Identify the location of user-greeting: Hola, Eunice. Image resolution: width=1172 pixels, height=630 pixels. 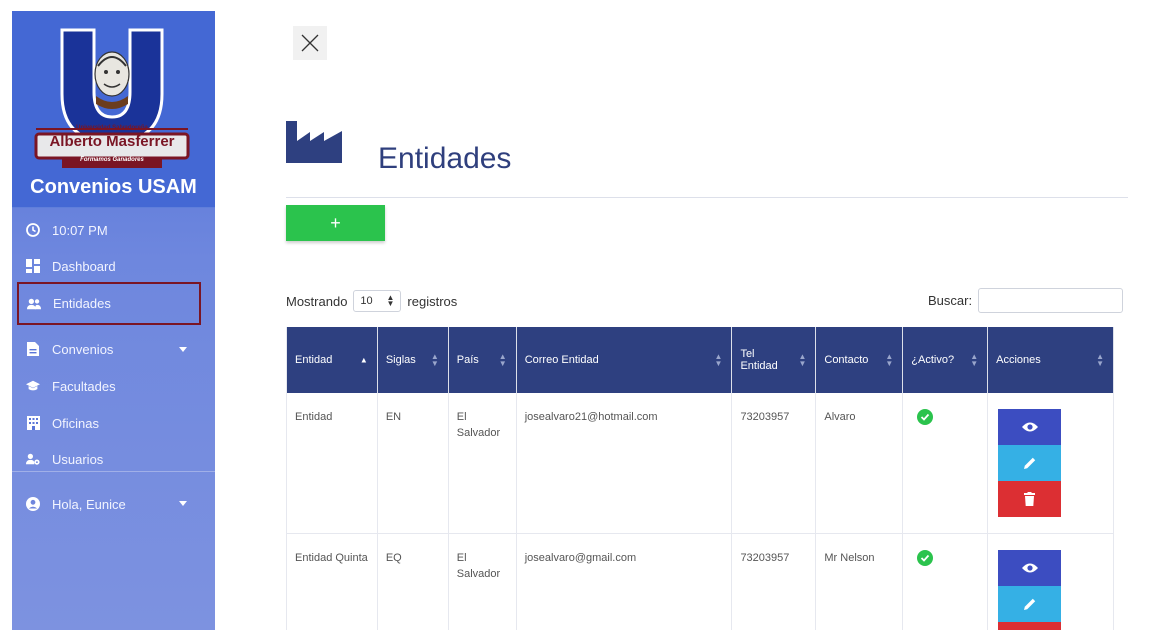
(89, 504).